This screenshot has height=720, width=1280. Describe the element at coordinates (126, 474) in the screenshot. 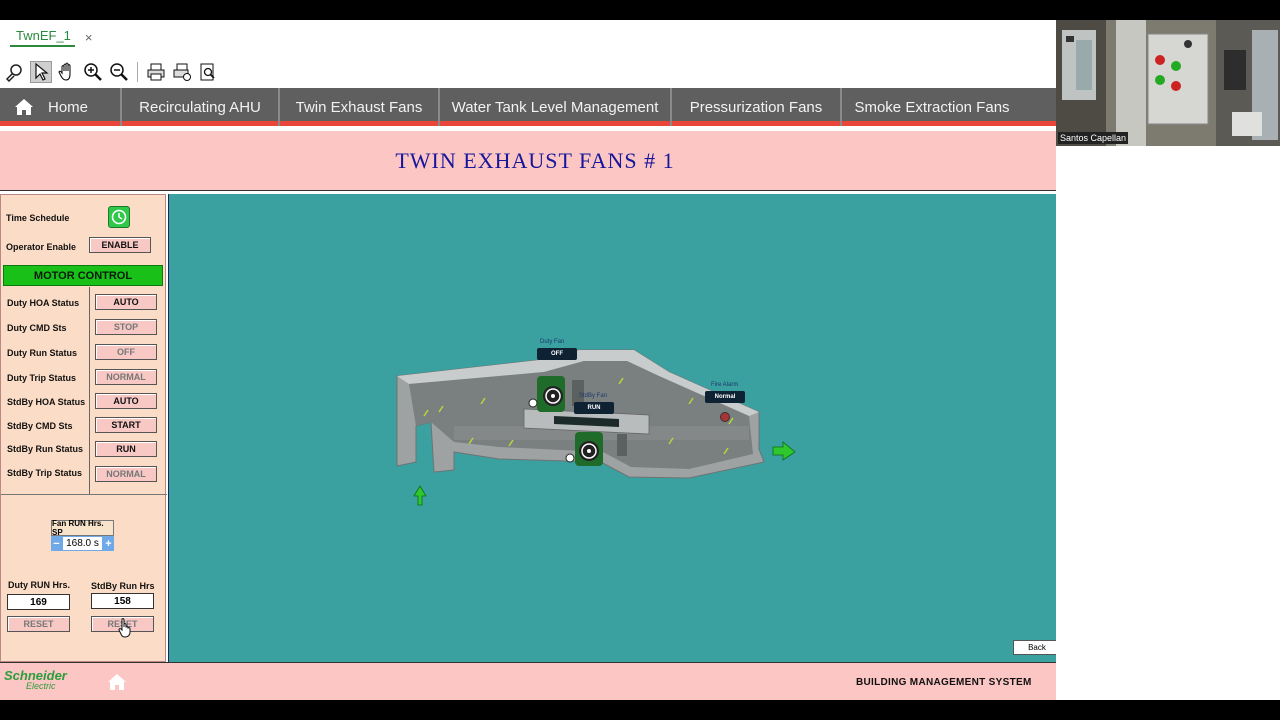

I see `stdby-trip-status: NORMAL` at that location.